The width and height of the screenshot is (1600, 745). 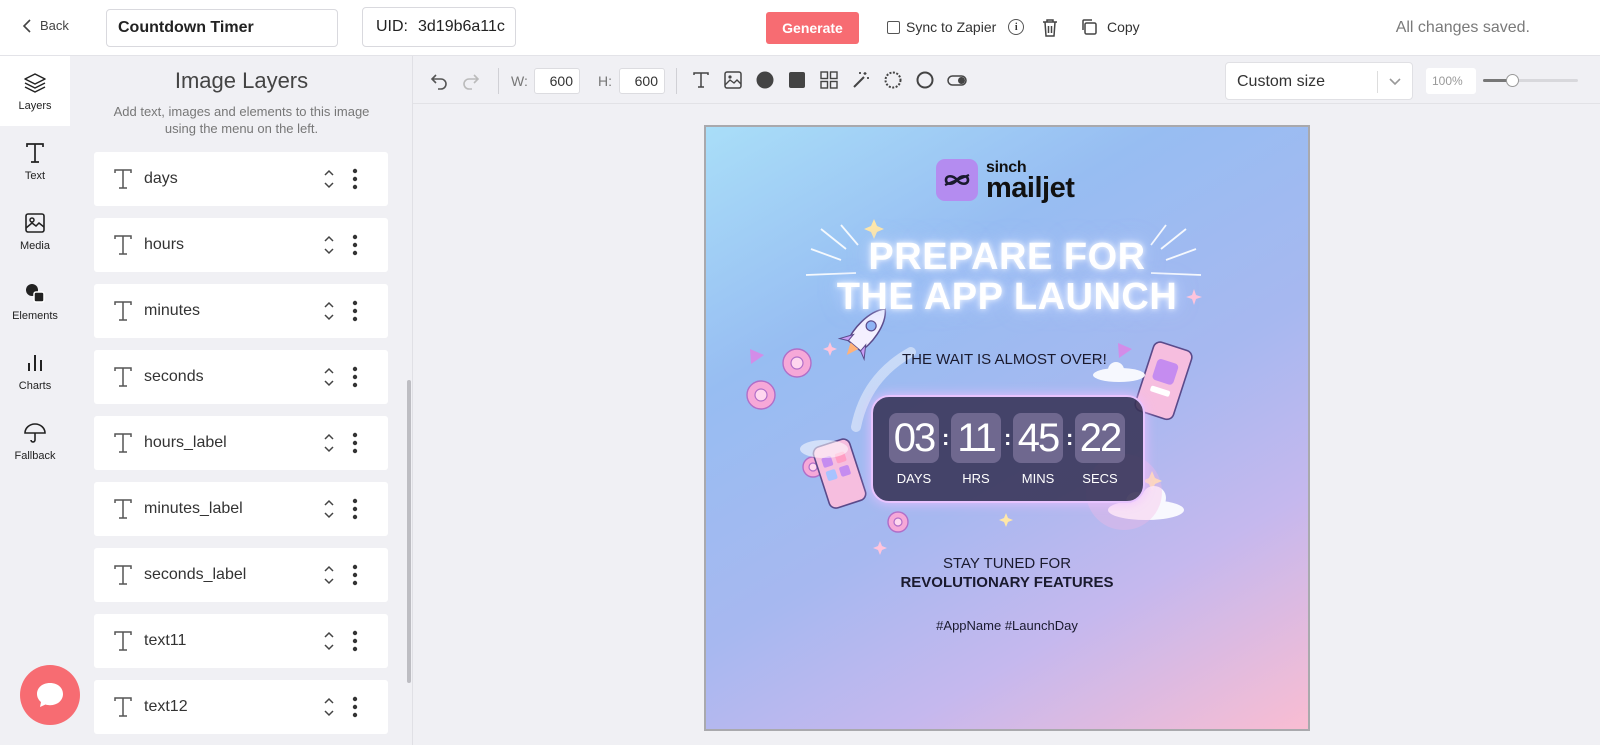 What do you see at coordinates (35, 432) in the screenshot?
I see `umbrella-icon` at bounding box center [35, 432].